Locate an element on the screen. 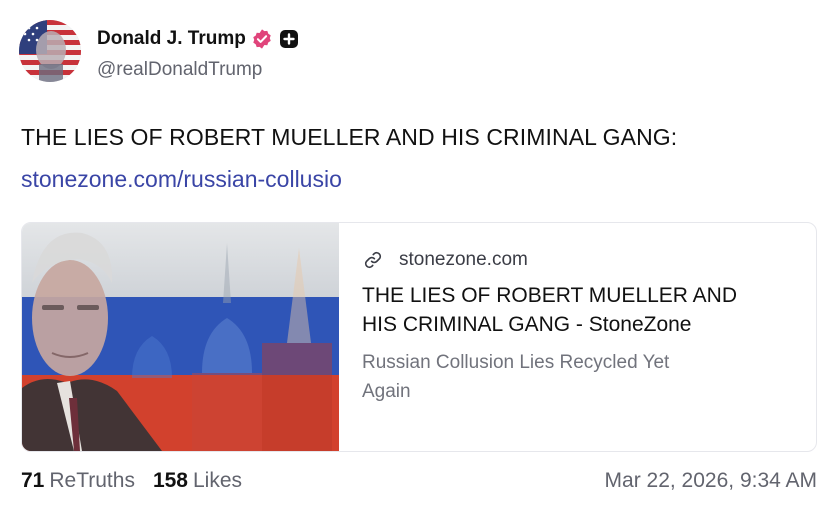  likes-stat: 158 Likes is located at coordinates (197, 481).